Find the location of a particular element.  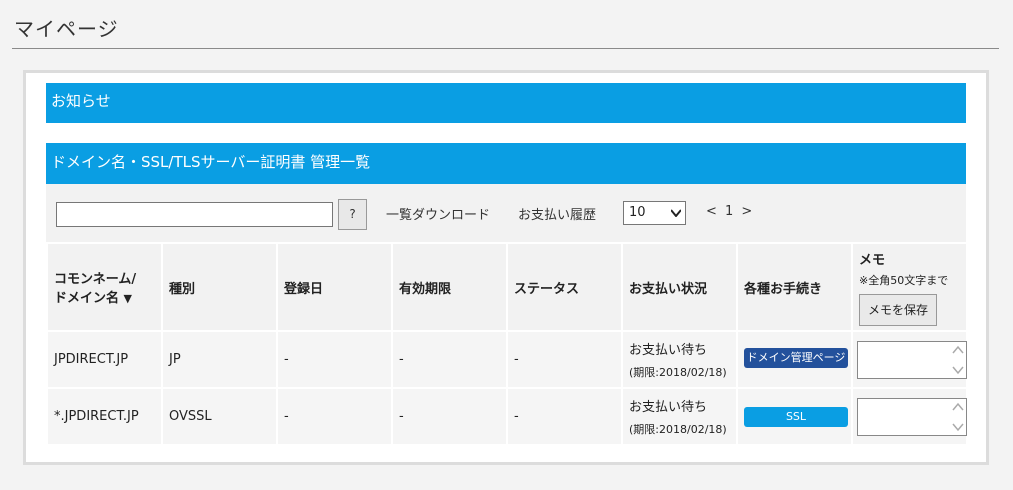

column-procedures: 各種お手続き is located at coordinates (794, 287).